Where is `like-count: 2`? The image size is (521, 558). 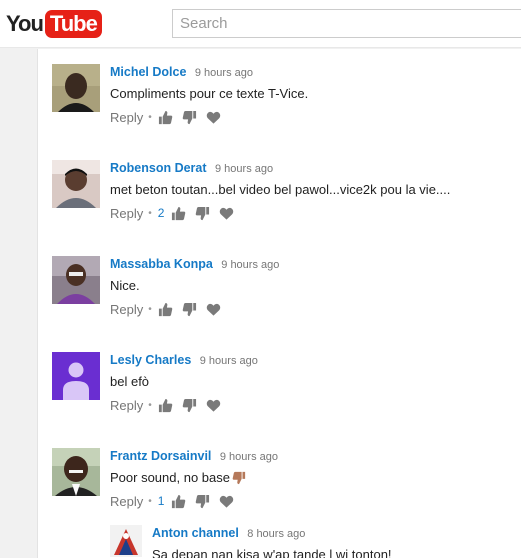
like-count: 2 is located at coordinates (161, 213).